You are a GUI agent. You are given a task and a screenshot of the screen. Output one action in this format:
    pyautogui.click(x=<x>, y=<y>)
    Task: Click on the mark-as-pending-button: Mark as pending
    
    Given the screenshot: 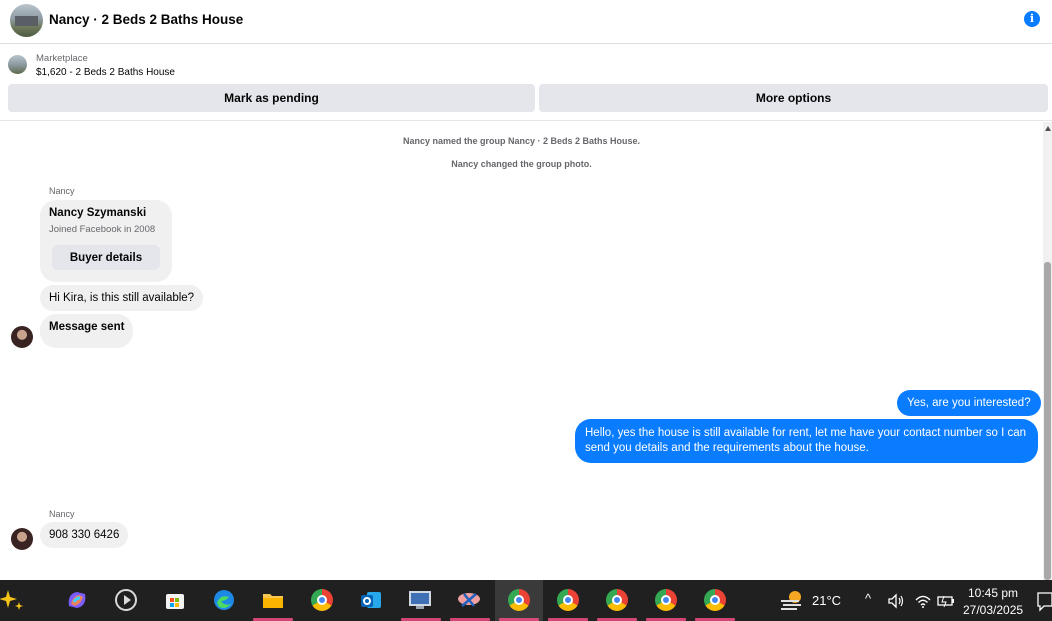 What is the action you would take?
    pyautogui.click(x=271, y=98)
    